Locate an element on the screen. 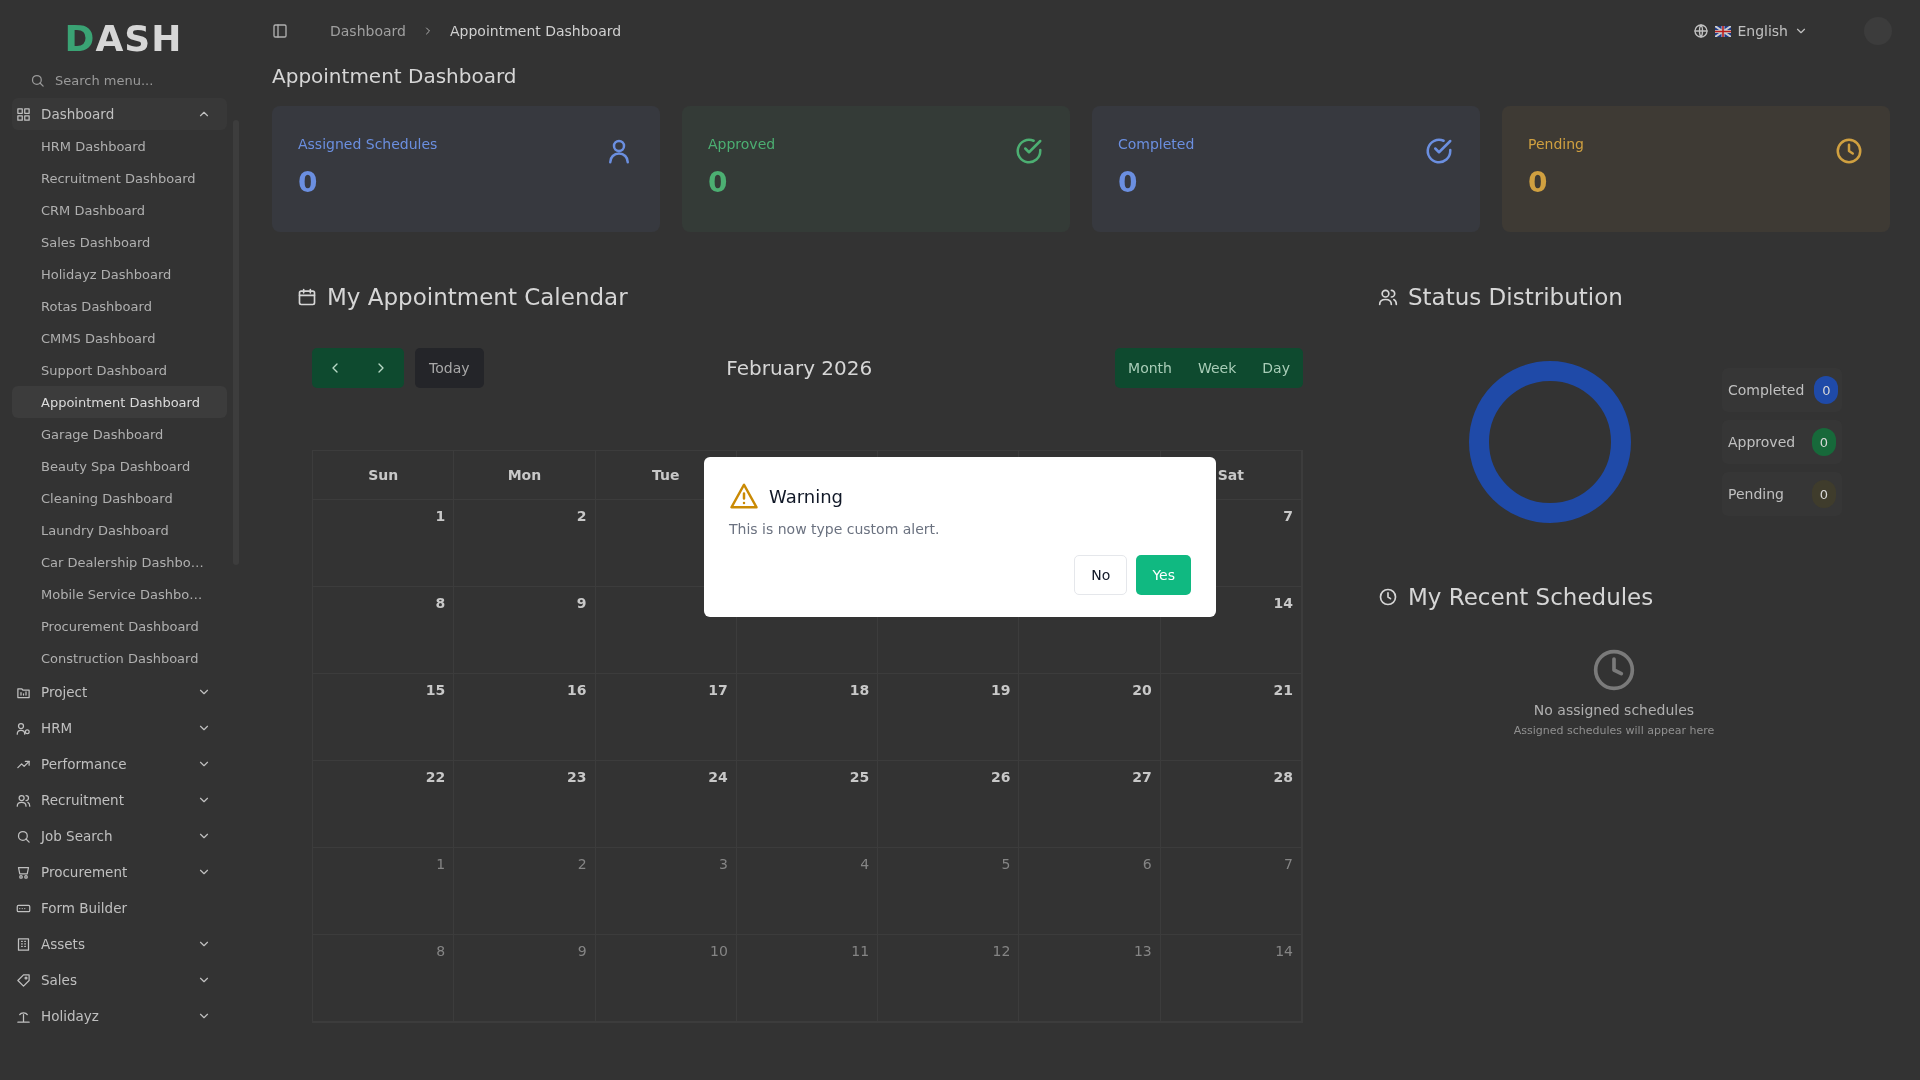  sidebar-subitem: Rotas Dashboard is located at coordinates (119, 306).